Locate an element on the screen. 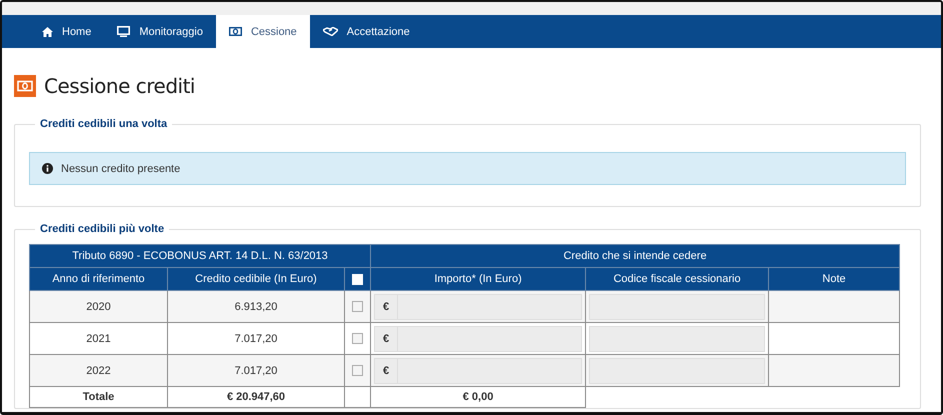 The height and width of the screenshot is (415, 943). section-legend: Crediti cedibili più volte is located at coordinates (102, 229).